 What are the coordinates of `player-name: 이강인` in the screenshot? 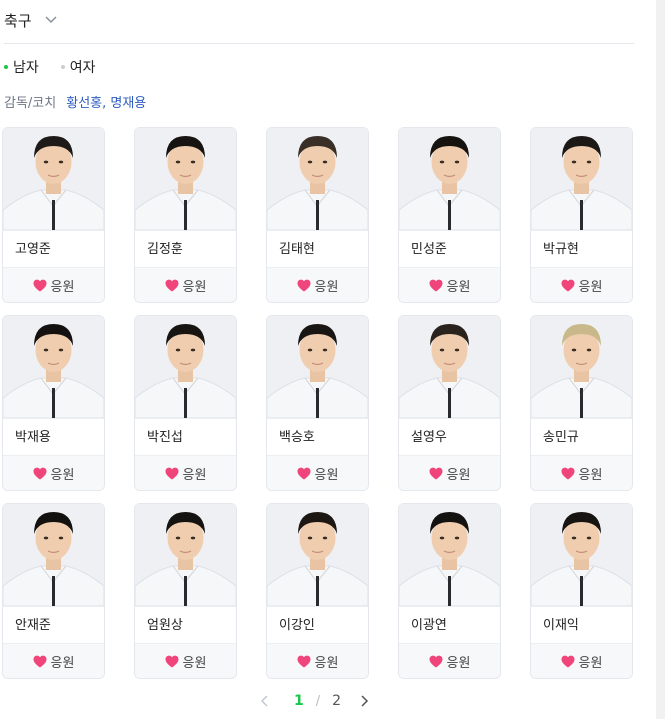 It's located at (317, 625).